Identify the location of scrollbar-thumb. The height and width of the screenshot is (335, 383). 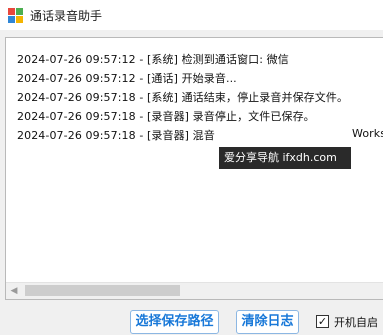
(102, 290).